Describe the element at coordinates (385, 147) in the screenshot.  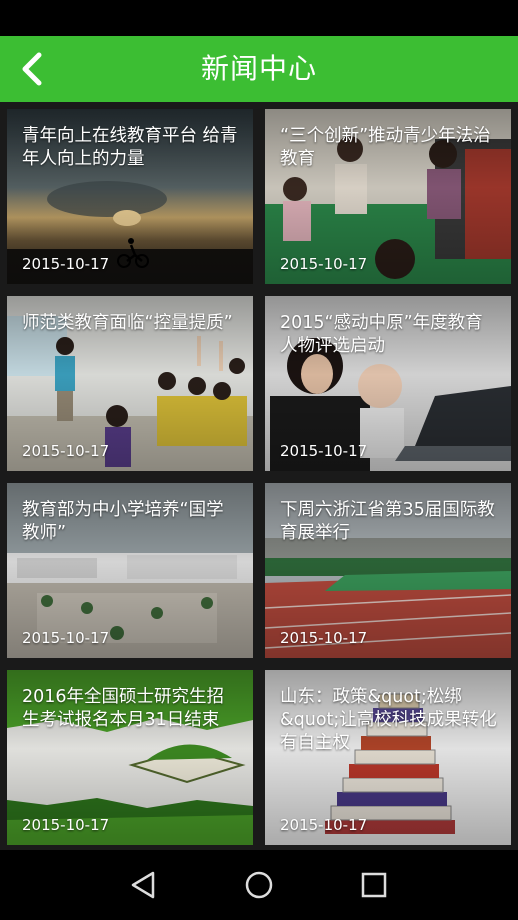
I see `news-title: “三个创新”推动青少年法治教育` at that location.